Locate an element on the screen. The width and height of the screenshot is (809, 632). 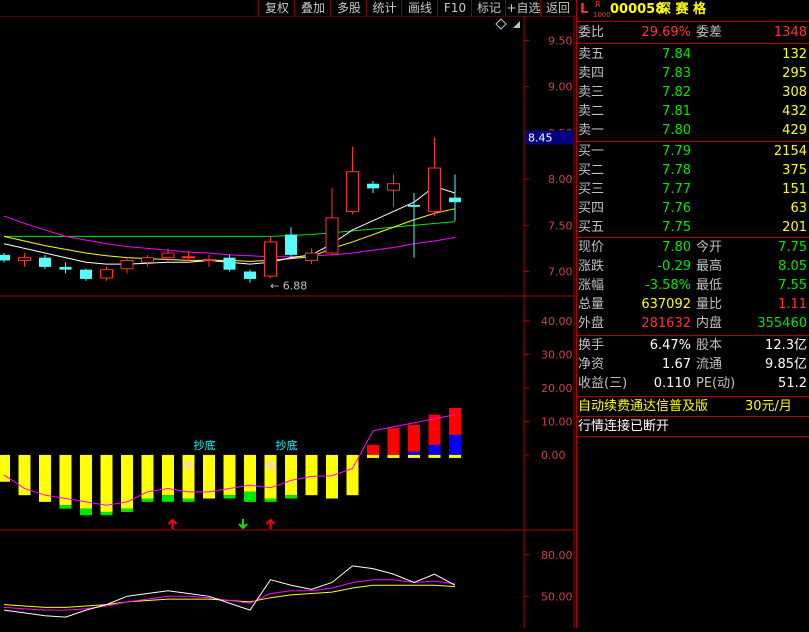
fund-row: 换手 6.47% 股本 12.3亿 is located at coordinates (692, 345).